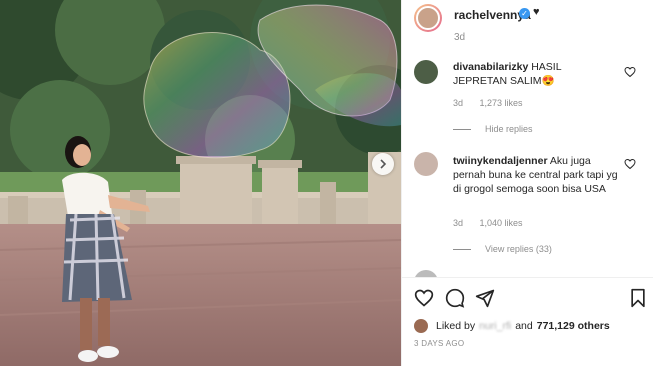 The image size is (653, 367). I want to click on comment-meta: 3d 1,273 likes, so click(495, 103).